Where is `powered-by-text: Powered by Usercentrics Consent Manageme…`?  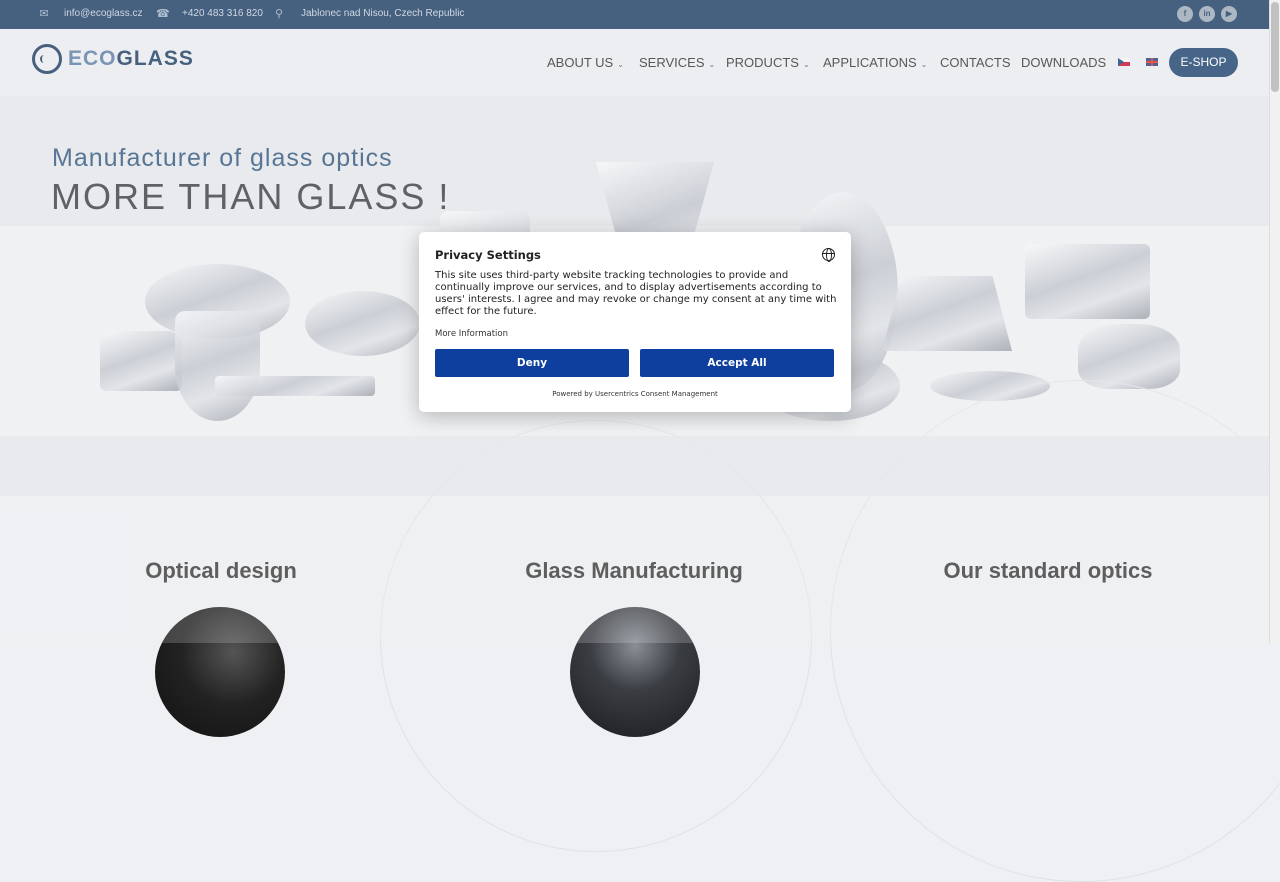
powered-by-text: Powered by Usercentrics Consent Manageme… is located at coordinates (635, 394).